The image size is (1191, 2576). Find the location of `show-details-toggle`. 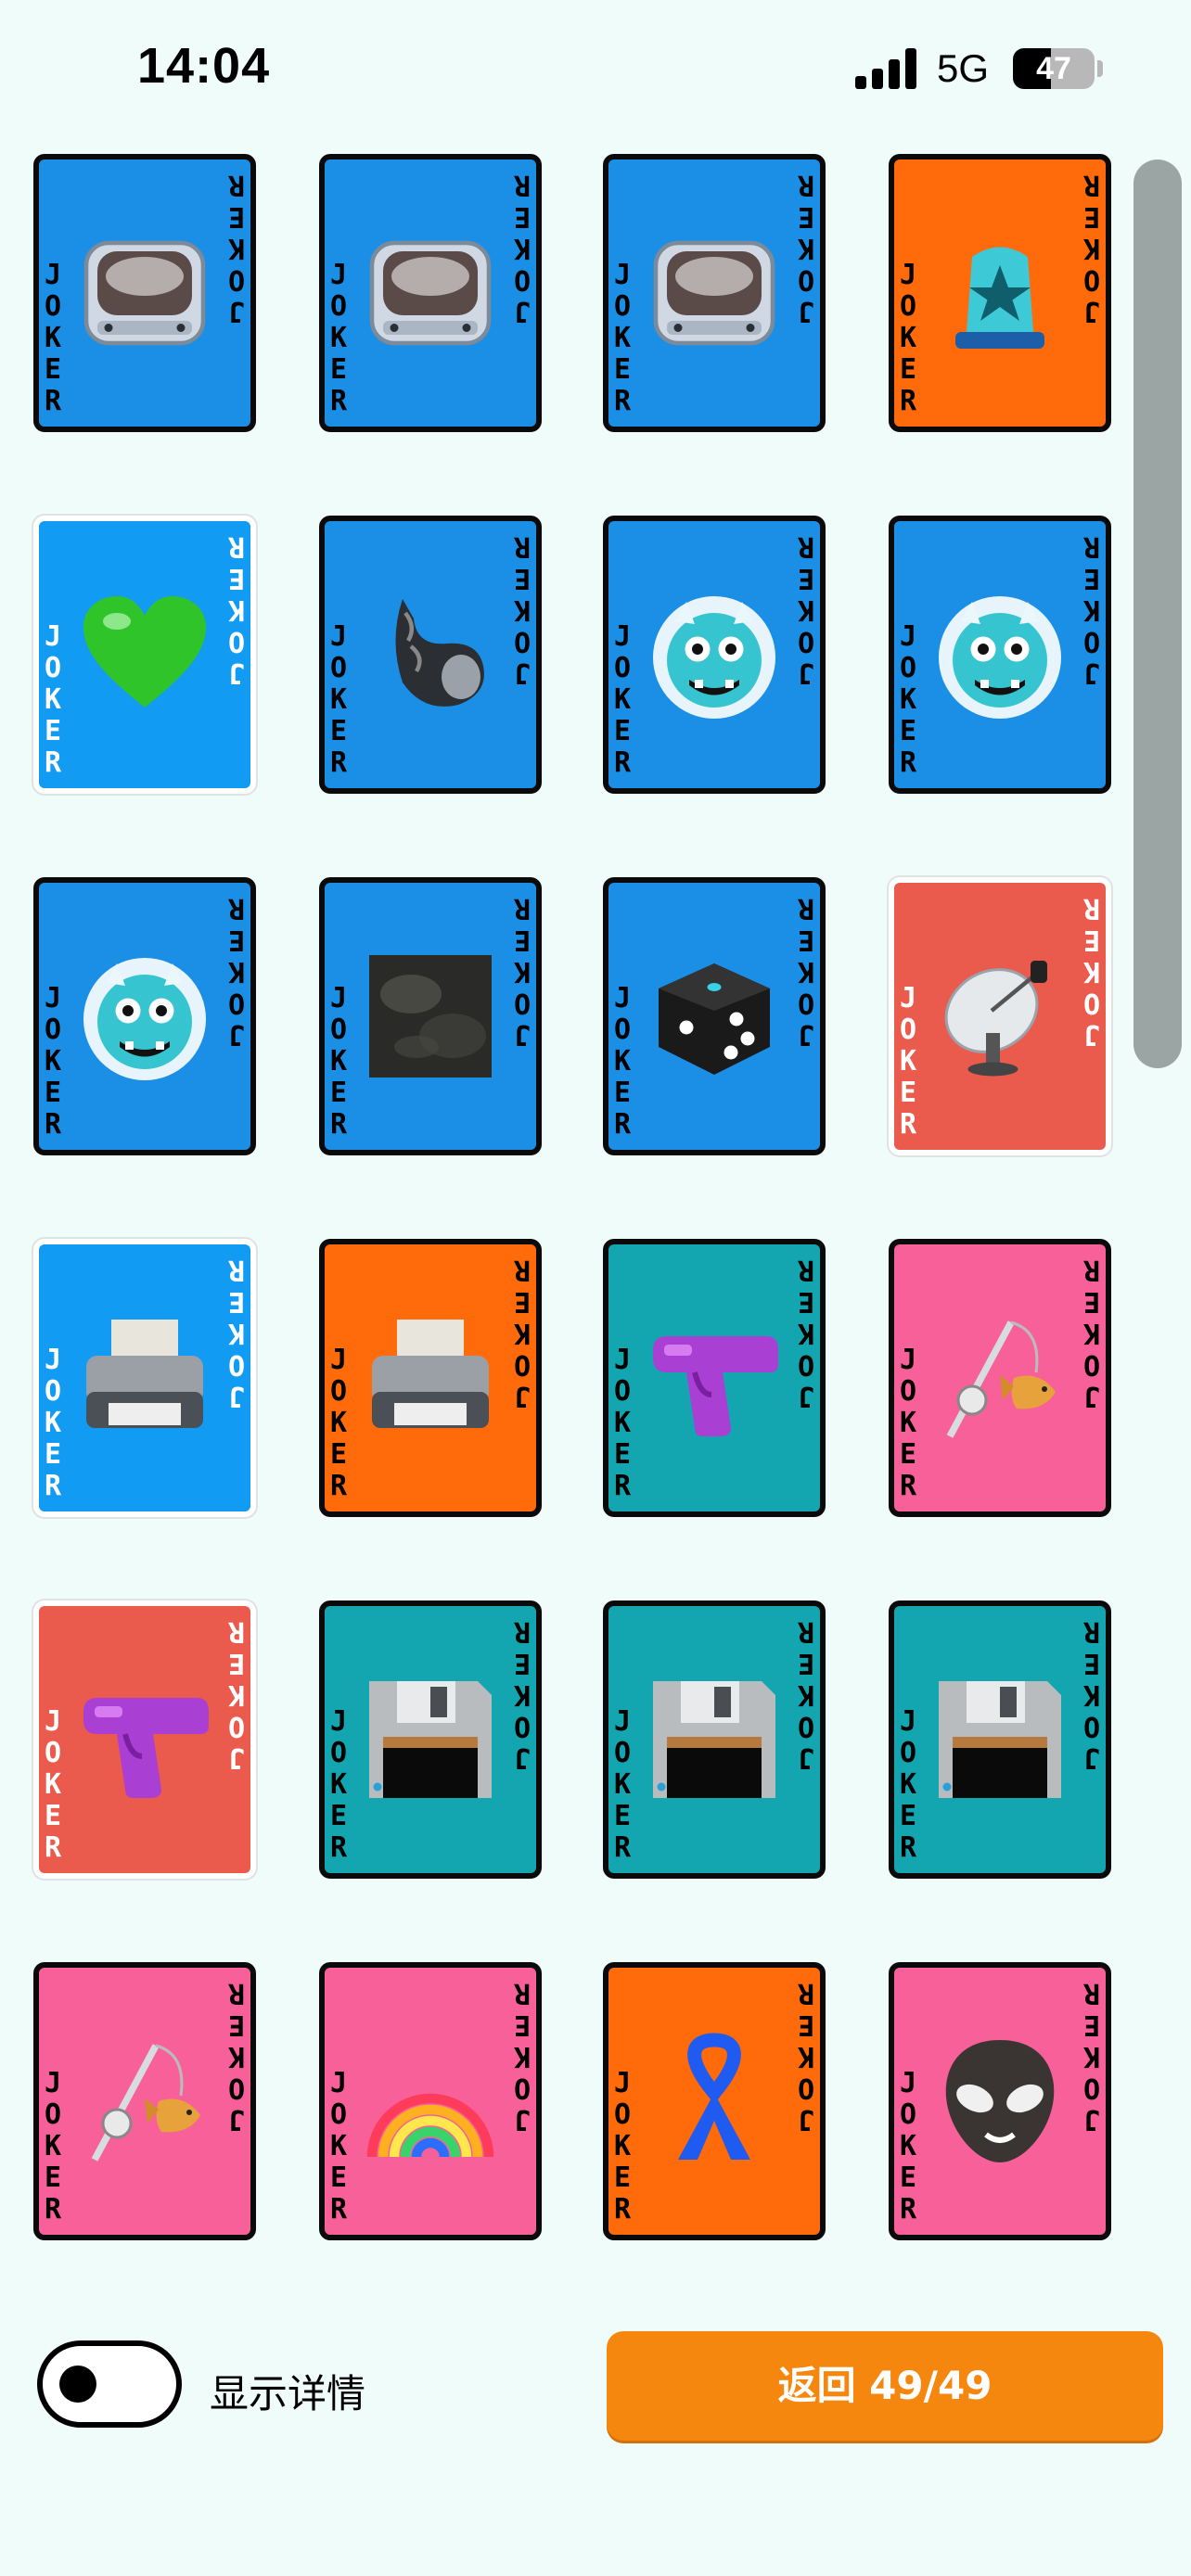

show-details-toggle is located at coordinates (109, 2384).